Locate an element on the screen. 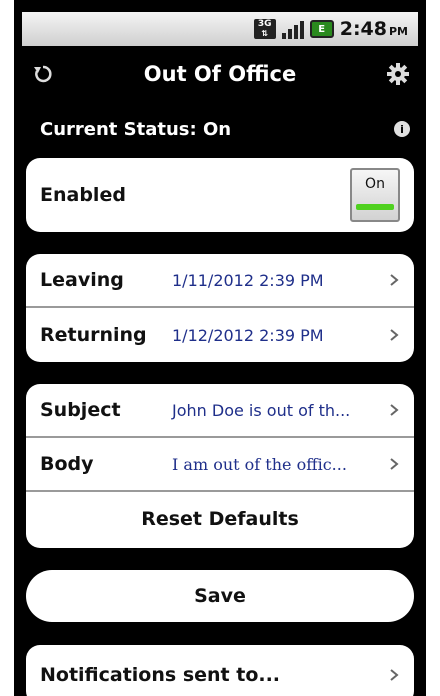 The image size is (440, 696). status-bar: 3G ⇅ E 2:48 PM is located at coordinates (220, 29).